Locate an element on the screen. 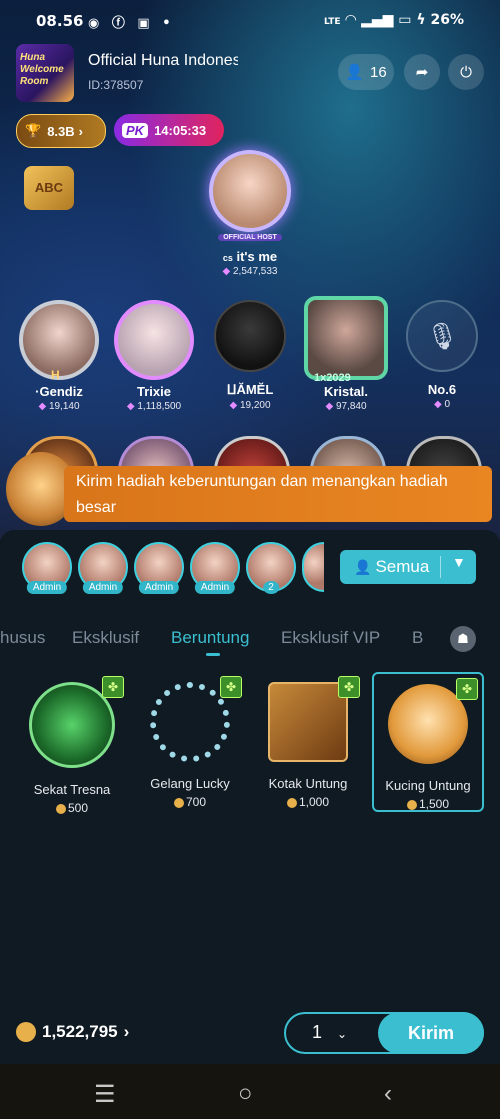 The width and height of the screenshot is (500, 1119). seat-avatar: 🎙 is located at coordinates (442, 336).